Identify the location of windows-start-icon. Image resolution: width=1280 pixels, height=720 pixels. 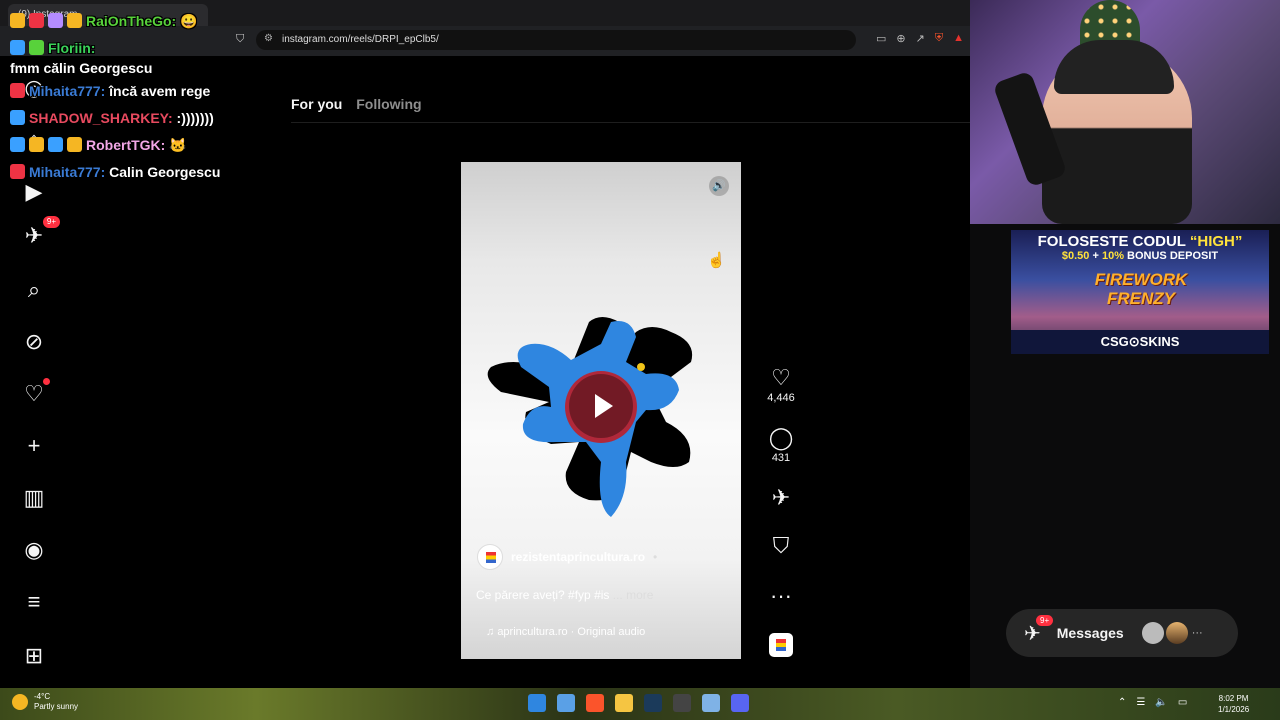
(537, 703).